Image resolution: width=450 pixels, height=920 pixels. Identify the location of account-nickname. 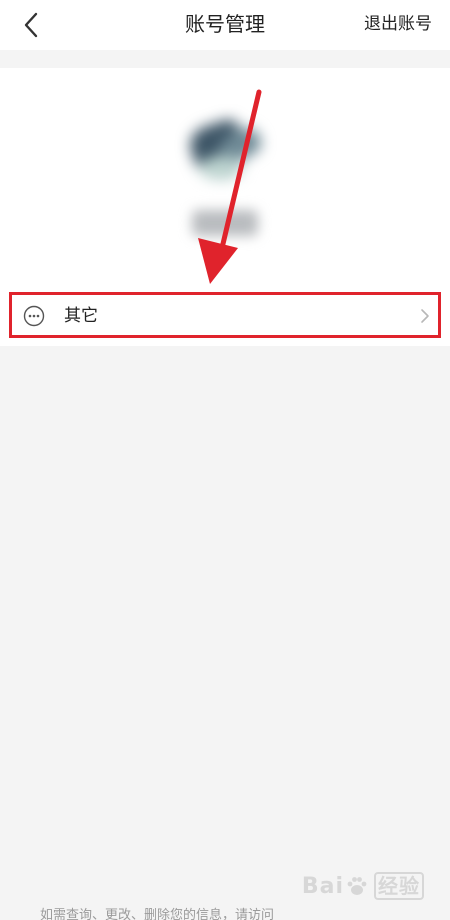
(225, 223).